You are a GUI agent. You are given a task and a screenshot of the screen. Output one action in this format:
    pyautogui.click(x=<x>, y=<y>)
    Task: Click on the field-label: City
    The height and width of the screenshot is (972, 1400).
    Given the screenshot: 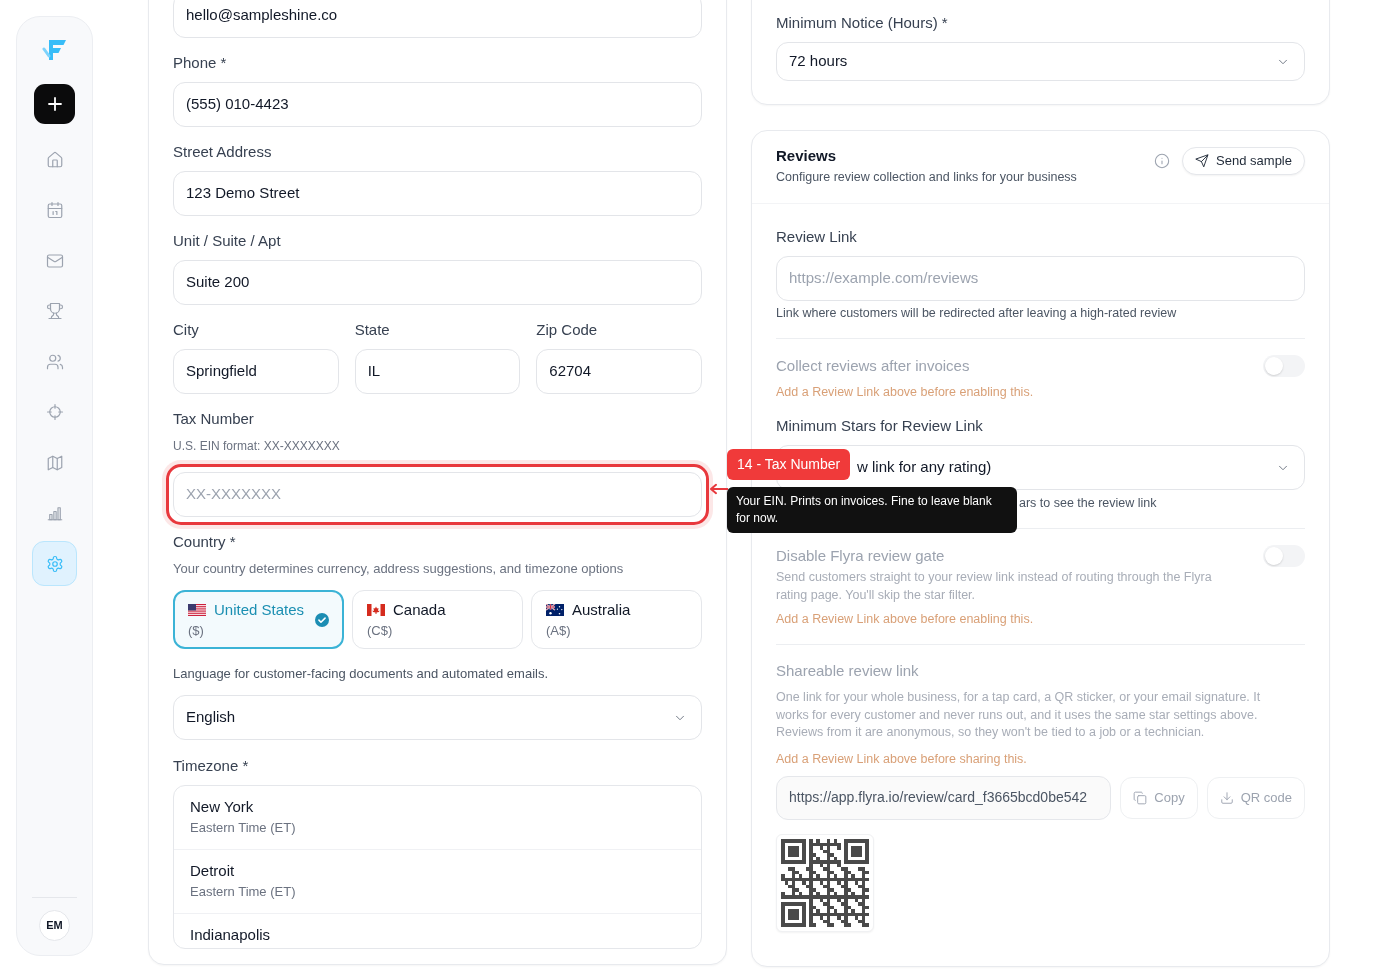 What is the action you would take?
    pyautogui.click(x=186, y=330)
    